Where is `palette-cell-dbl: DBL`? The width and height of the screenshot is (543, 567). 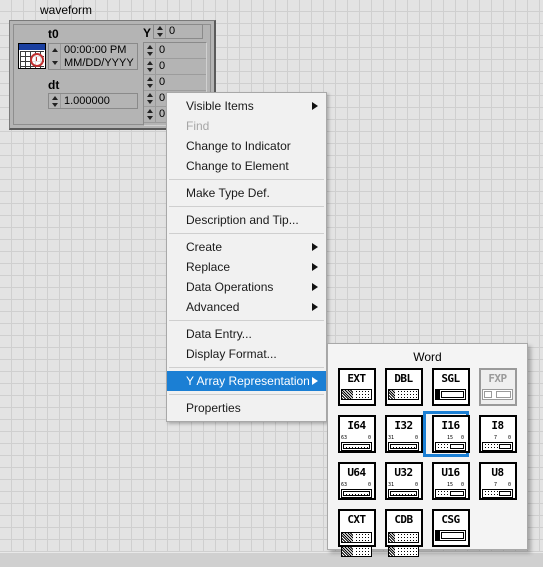 palette-cell-dbl: DBL is located at coordinates (403, 390).